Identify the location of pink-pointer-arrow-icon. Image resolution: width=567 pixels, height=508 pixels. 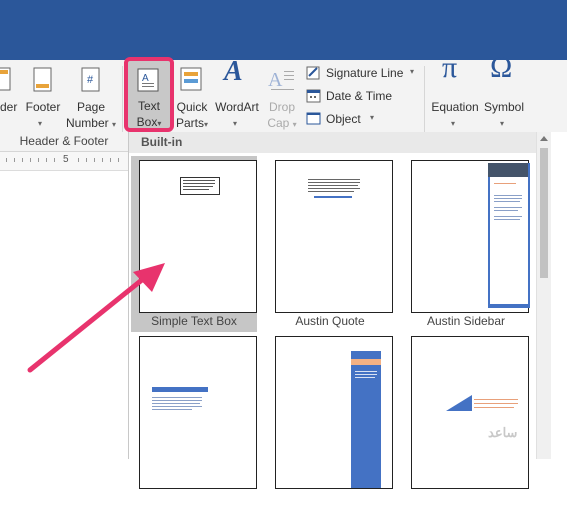
(96, 318).